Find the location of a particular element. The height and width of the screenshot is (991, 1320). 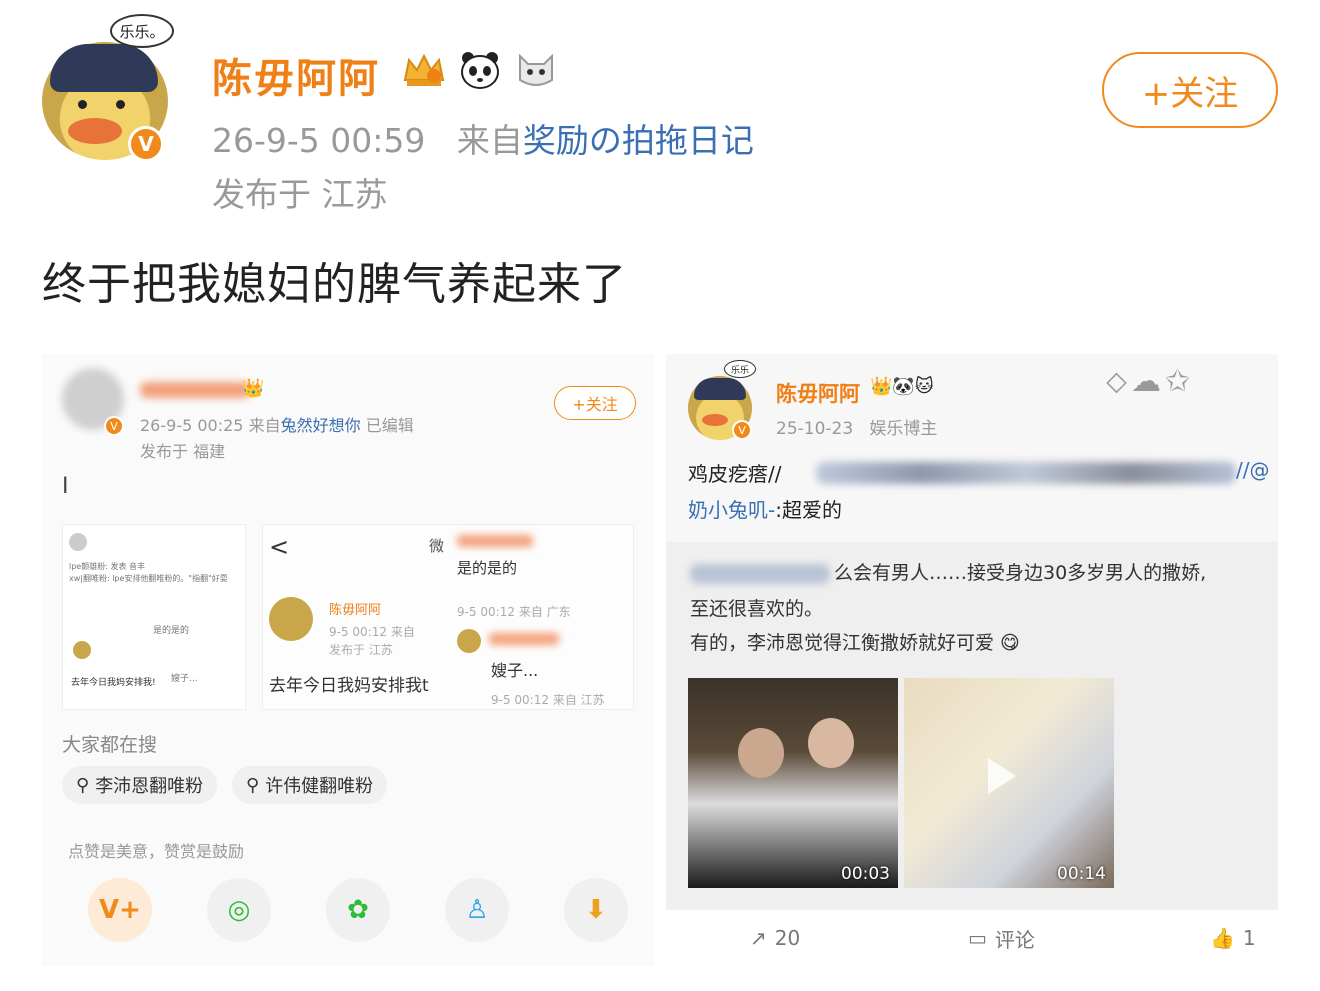

repost-button: ↗ 20 is located at coordinates (775, 938).